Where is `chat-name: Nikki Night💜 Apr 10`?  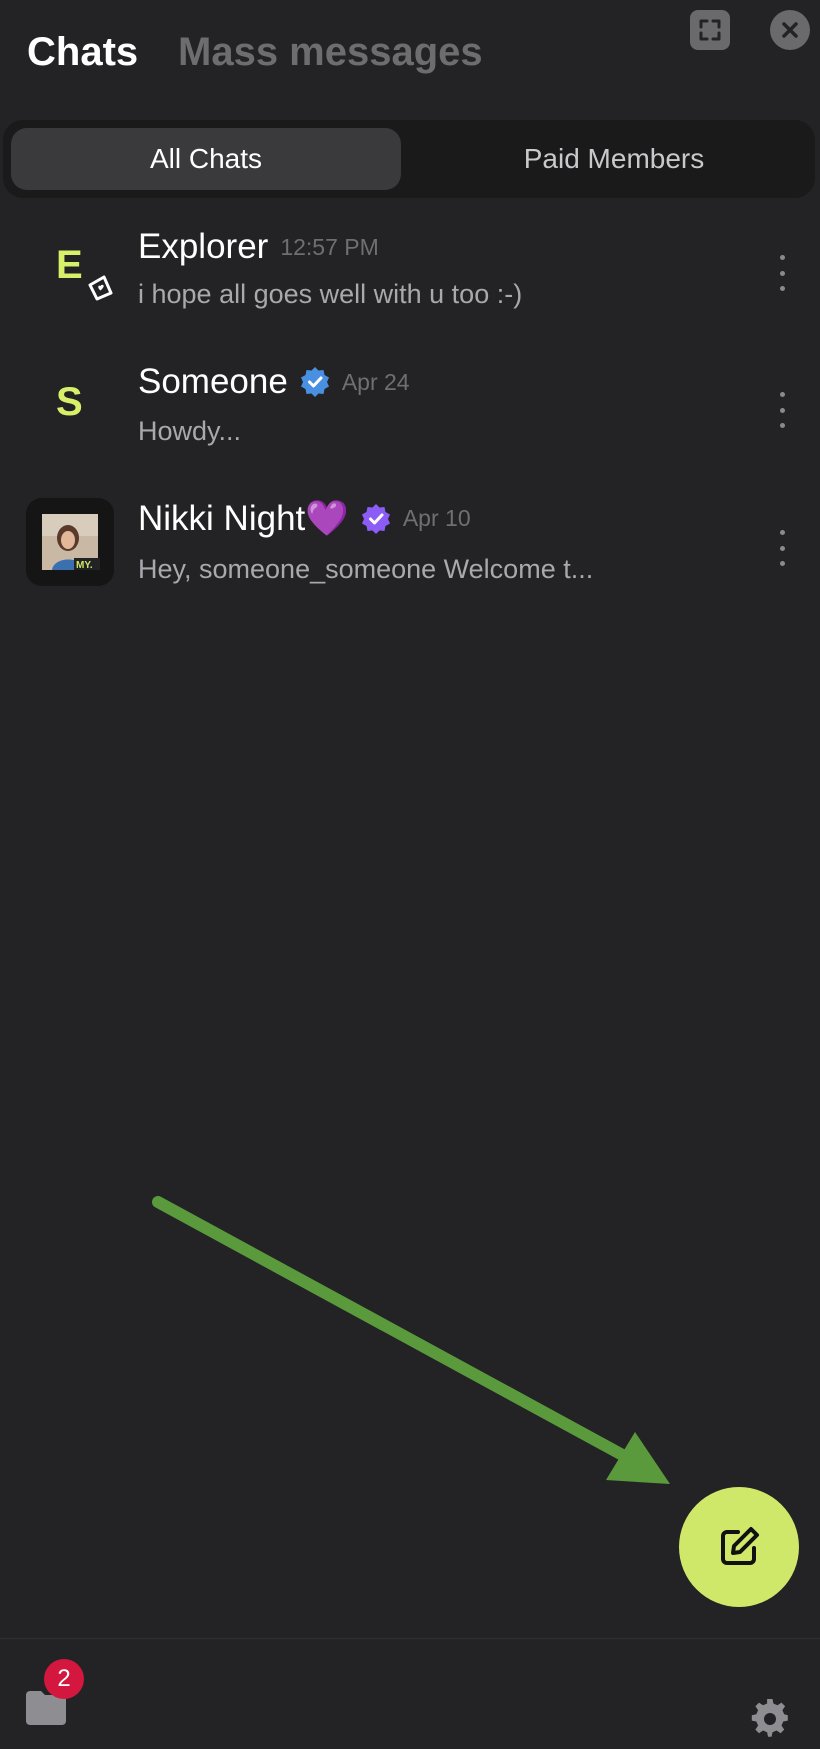 chat-name: Nikki Night💜 Apr 10 is located at coordinates (304, 518).